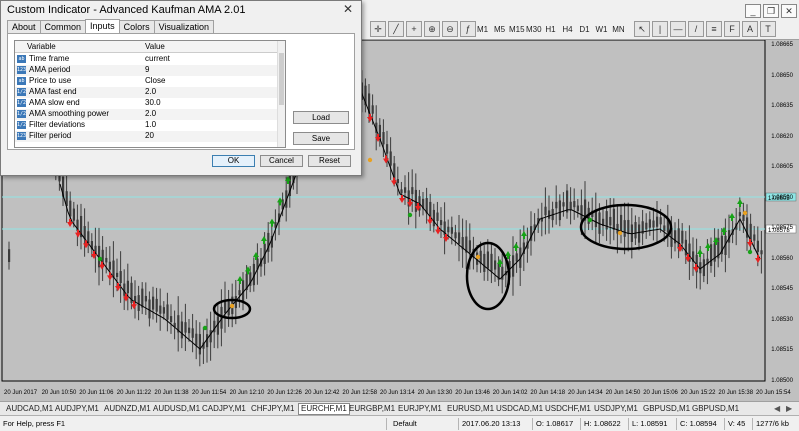 This screenshot has height=431, width=799. What do you see at coordinates (768, 29) in the screenshot?
I see `label-tool-icon: T` at bounding box center [768, 29].